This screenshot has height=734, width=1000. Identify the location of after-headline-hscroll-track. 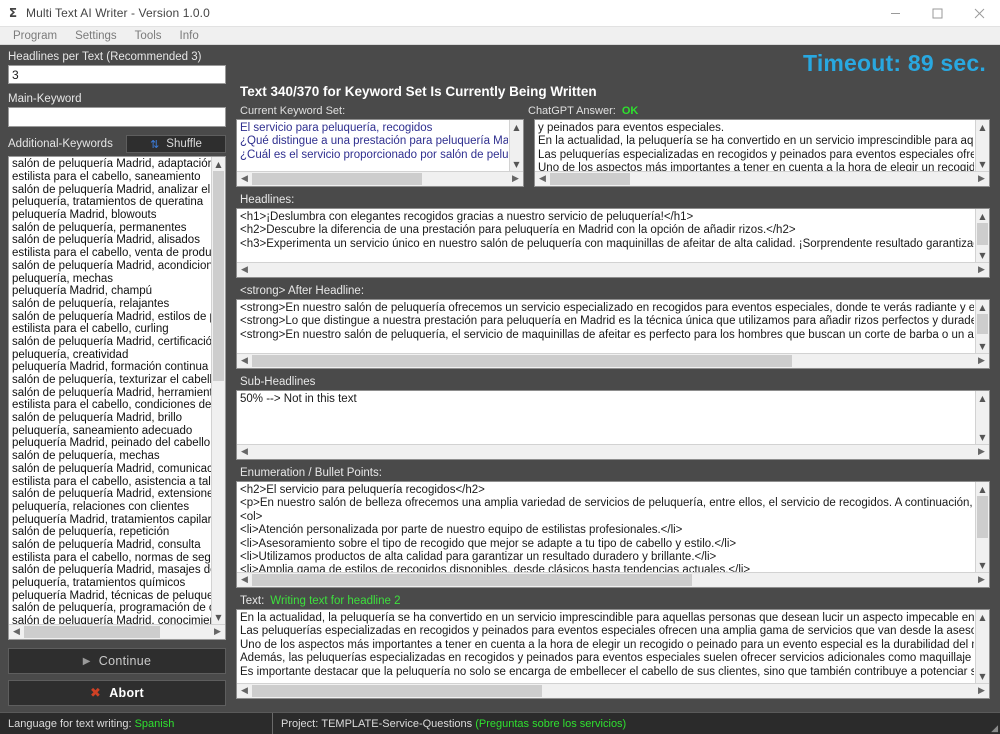
(613, 361).